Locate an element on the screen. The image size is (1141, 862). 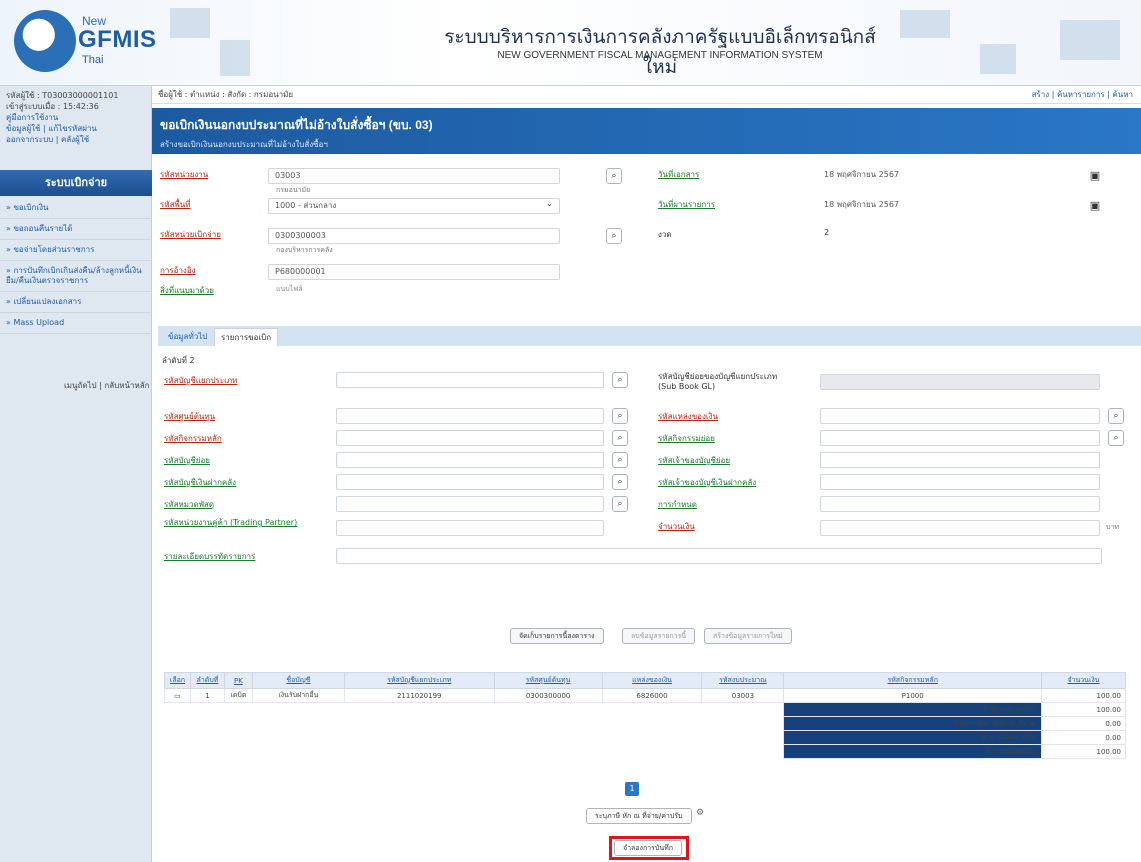
area-select: 1000 - ส่วนกลาง is located at coordinates (414, 206).